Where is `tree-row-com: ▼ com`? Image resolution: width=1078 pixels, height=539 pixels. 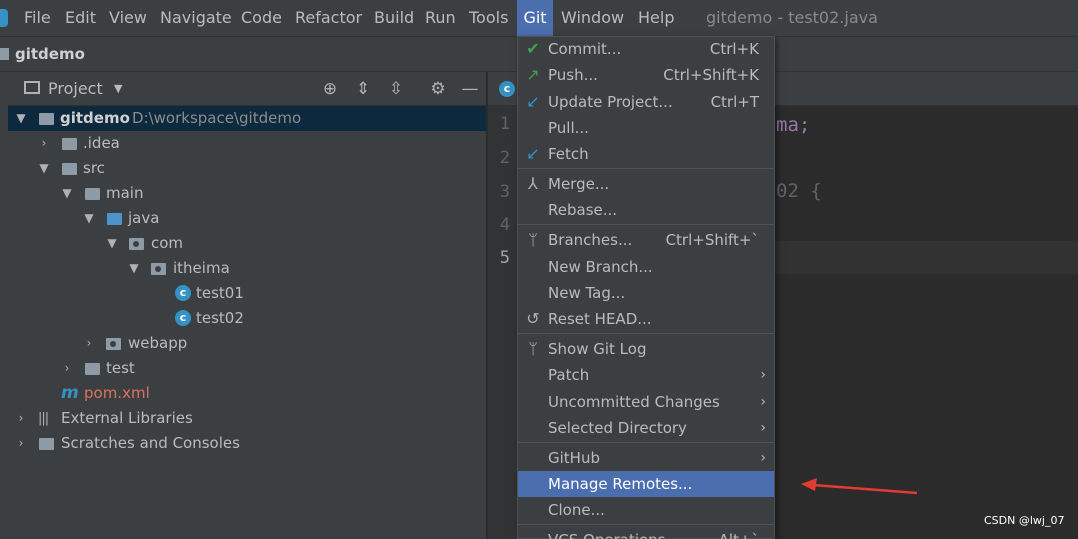 tree-row-com: ▼ com is located at coordinates (247, 243).